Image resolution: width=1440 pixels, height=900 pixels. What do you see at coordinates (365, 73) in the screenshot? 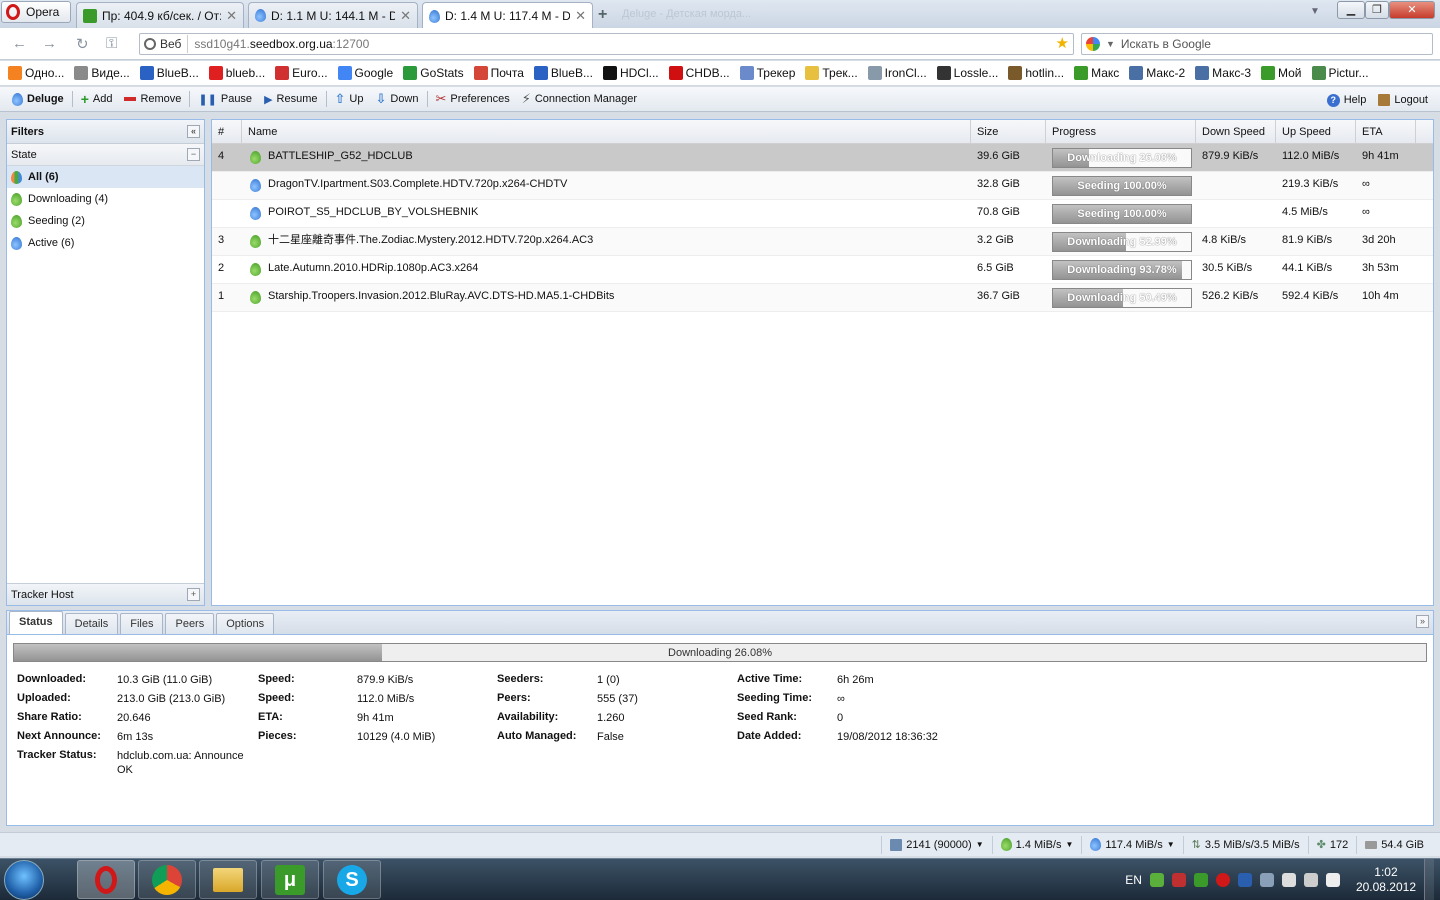
I see `bookmark-item: Google` at bounding box center [365, 73].